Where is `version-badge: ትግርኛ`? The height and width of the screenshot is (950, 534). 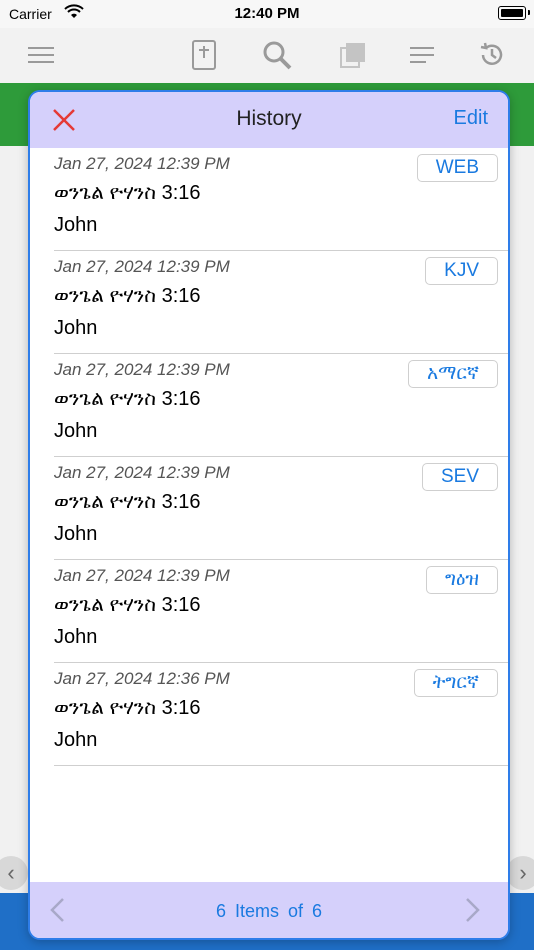 version-badge: ትግርኛ is located at coordinates (455, 683).